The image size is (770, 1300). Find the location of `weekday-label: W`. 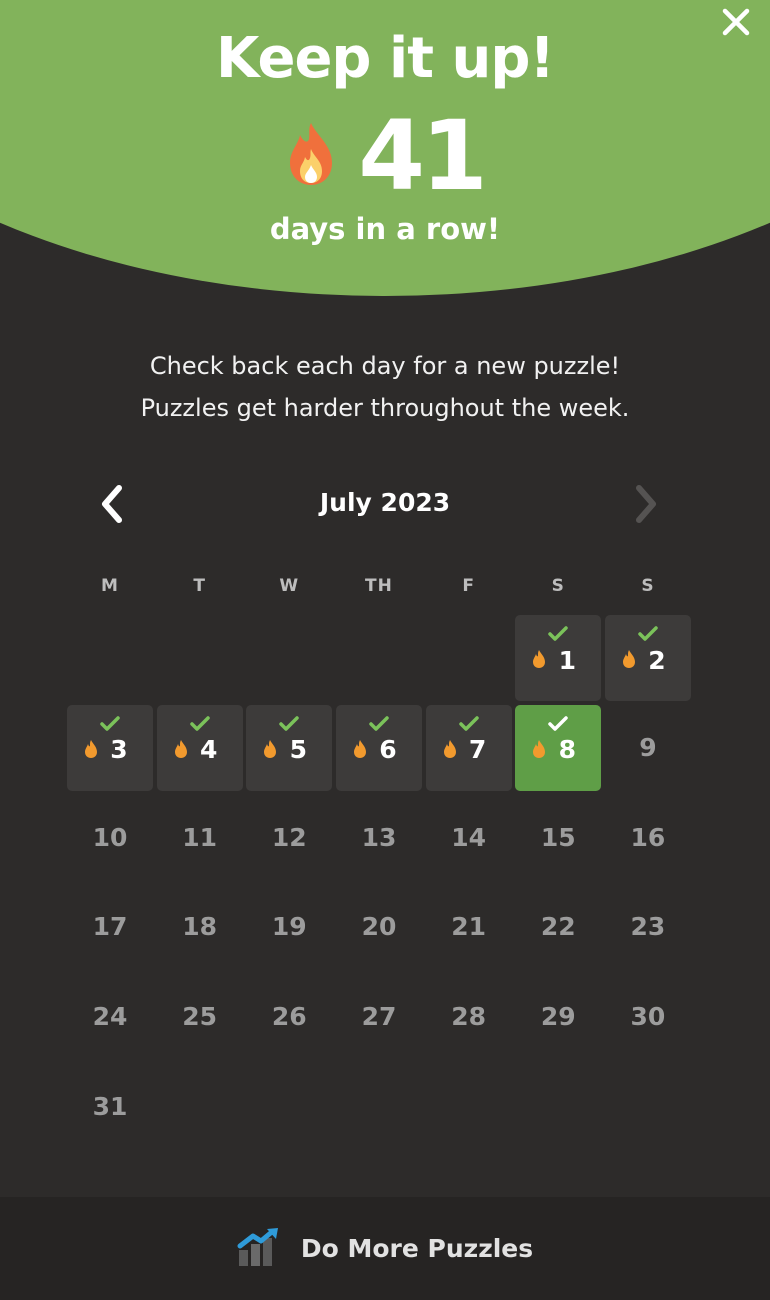

weekday-label: W is located at coordinates (289, 586).